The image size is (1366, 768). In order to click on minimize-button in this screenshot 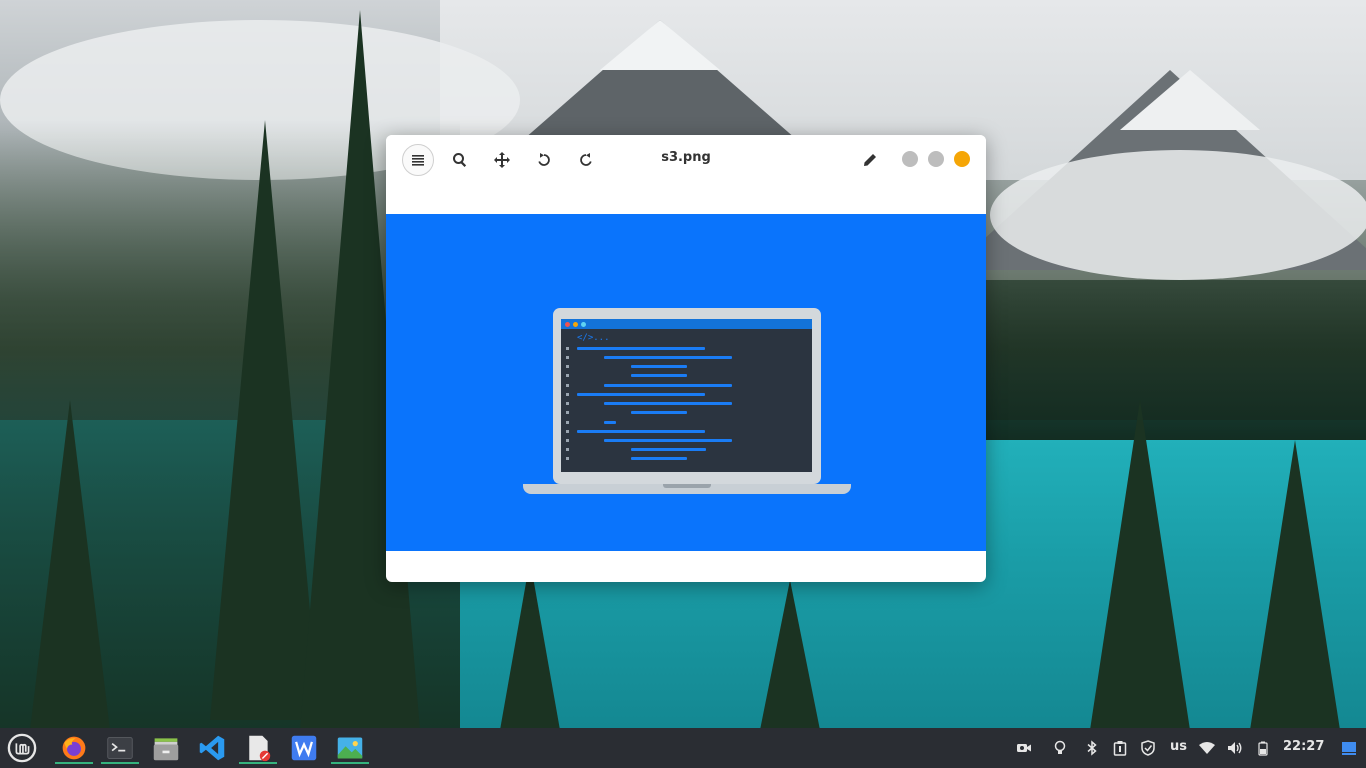, I will do `click(910, 159)`.